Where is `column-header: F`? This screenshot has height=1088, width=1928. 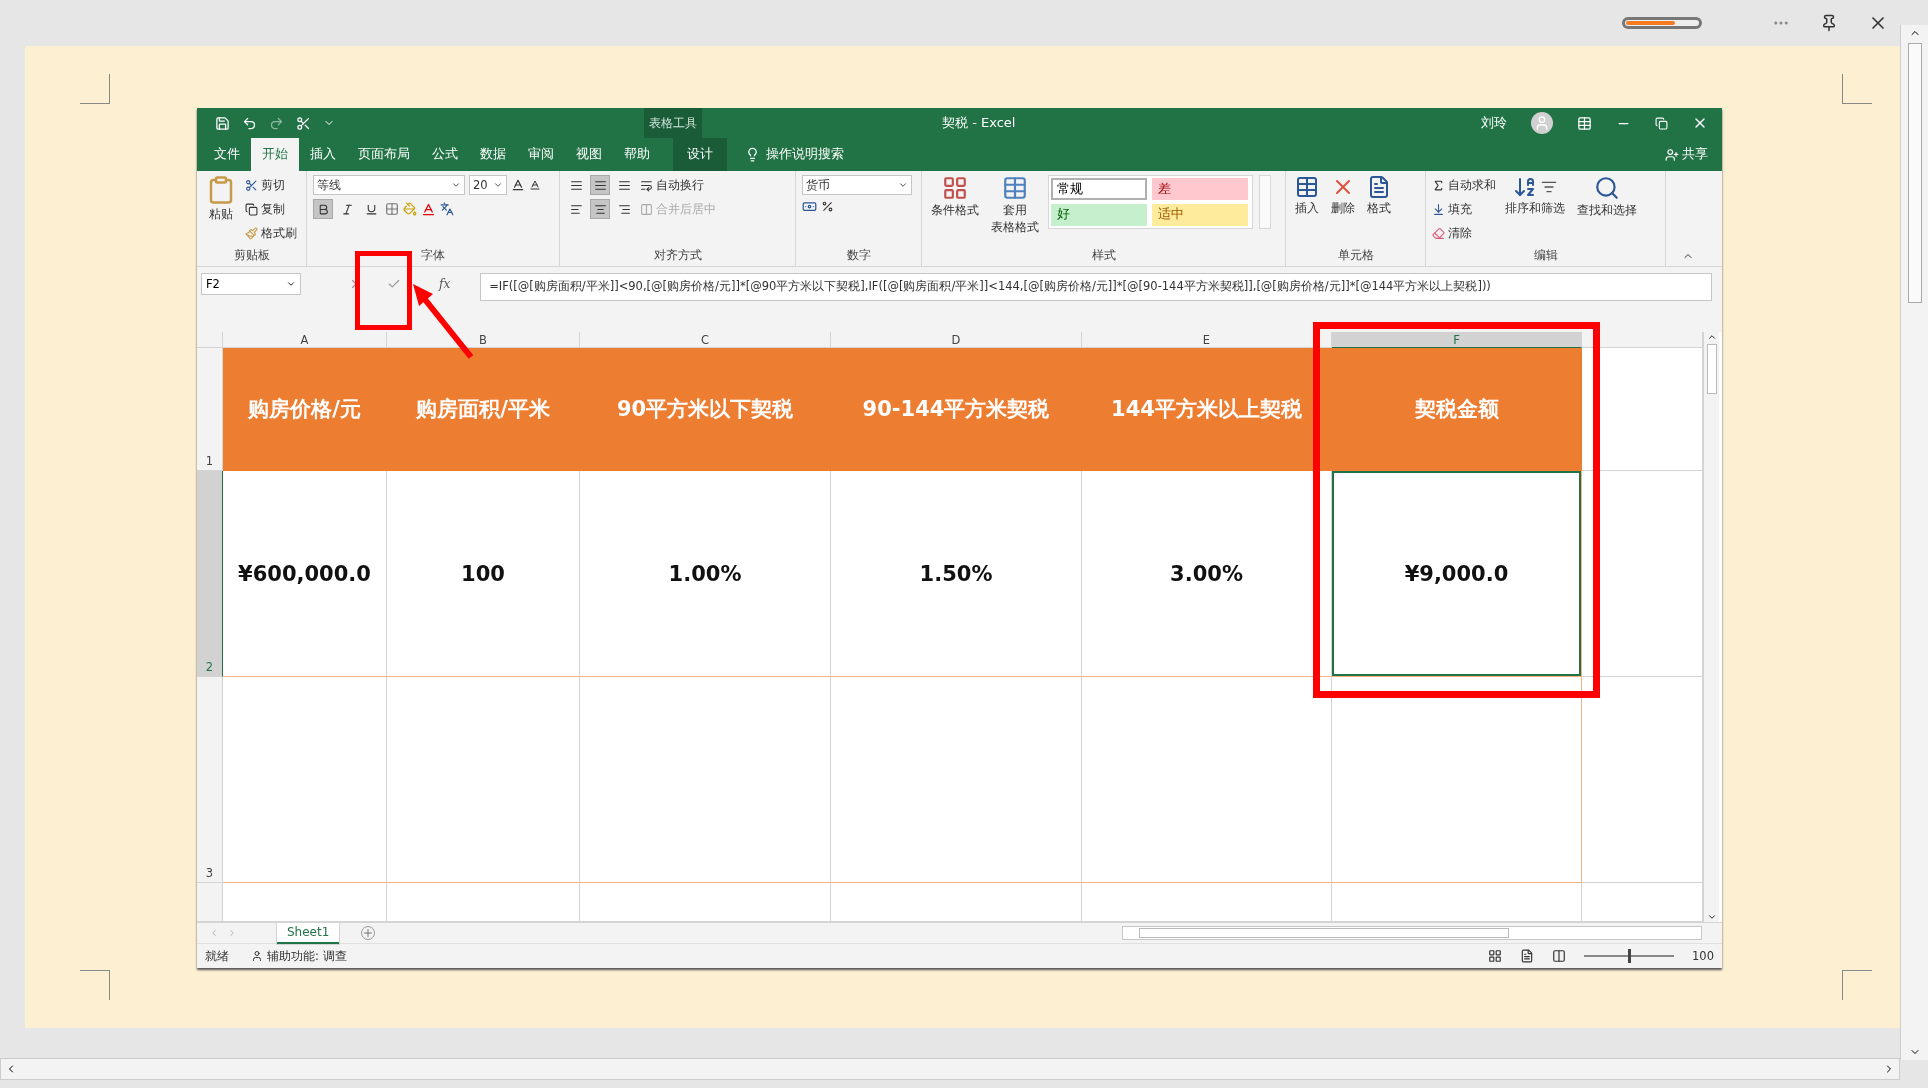
column-header: F is located at coordinates (1457, 340).